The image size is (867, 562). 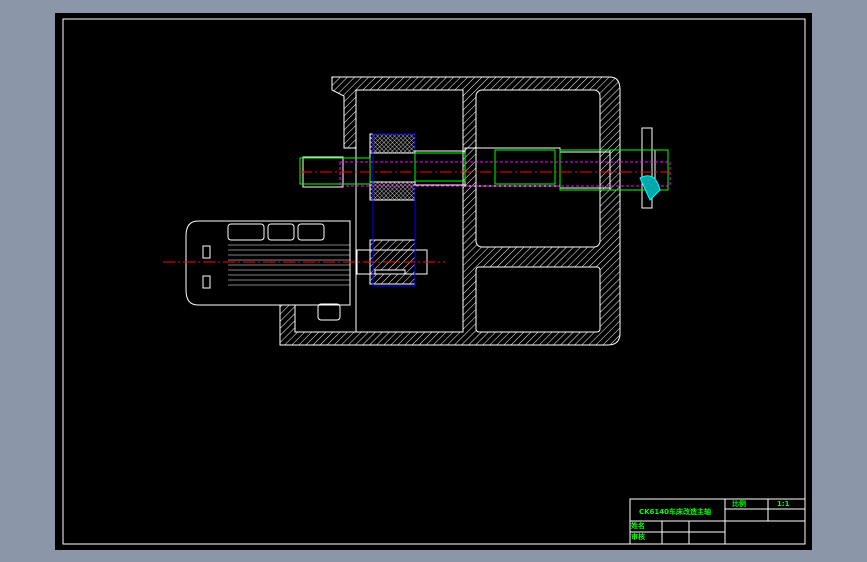 What do you see at coordinates (783, 504) in the screenshot?
I see `scale-value: 1:1` at bounding box center [783, 504].